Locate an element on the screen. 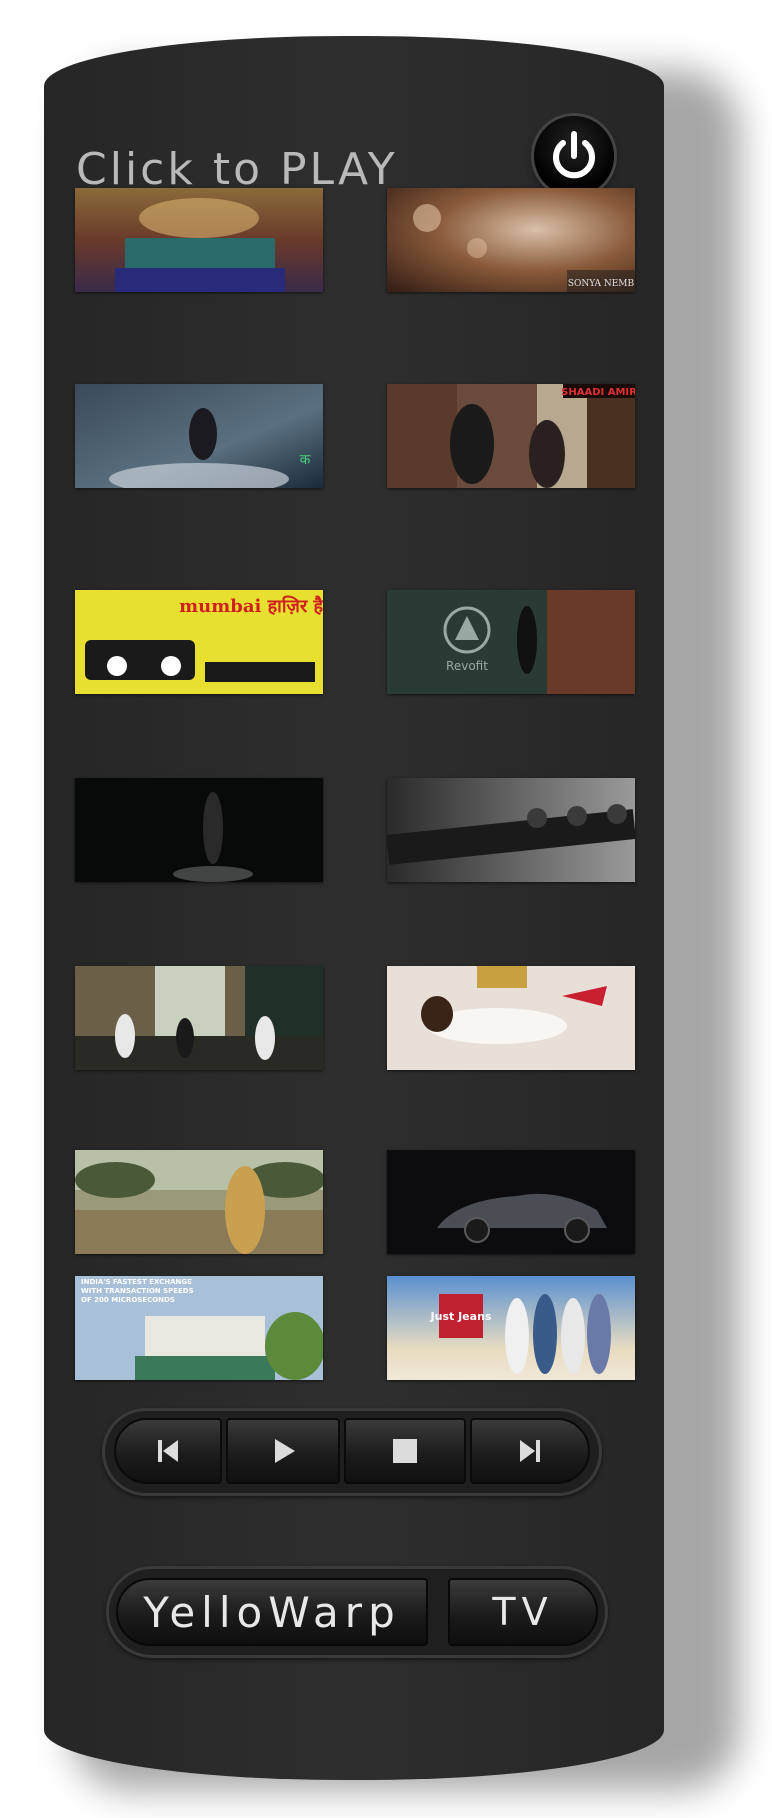  next-button is located at coordinates (530, 1451).